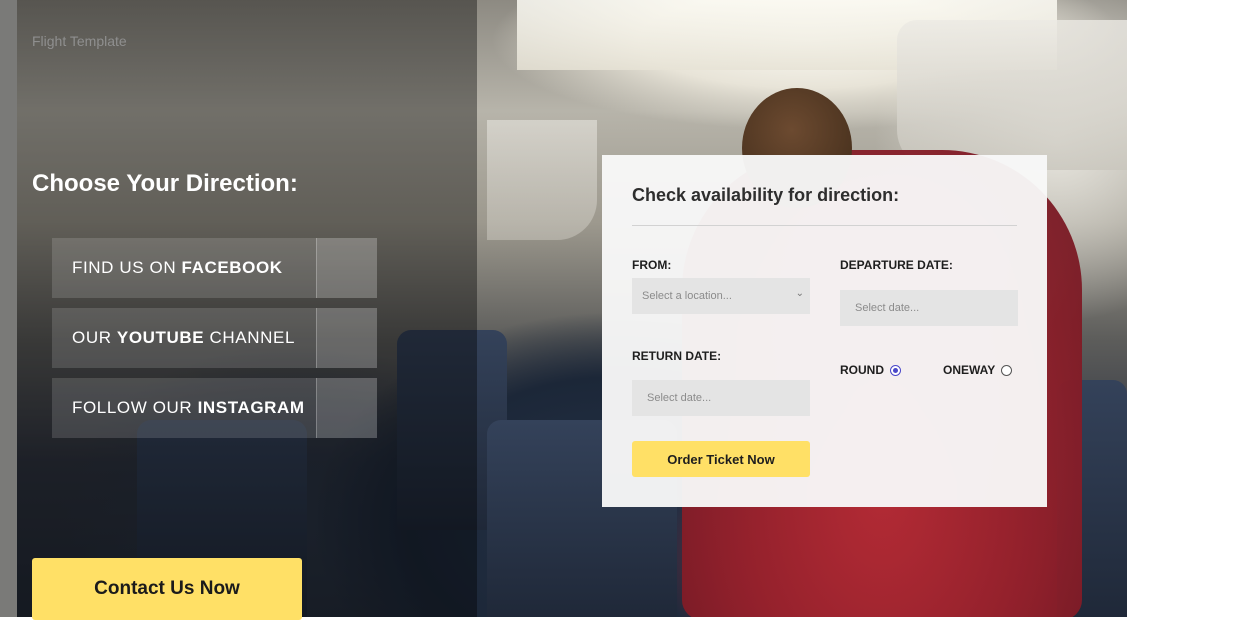 The height and width of the screenshot is (620, 1244). I want to click on trip-type-round: ROUND, so click(870, 370).